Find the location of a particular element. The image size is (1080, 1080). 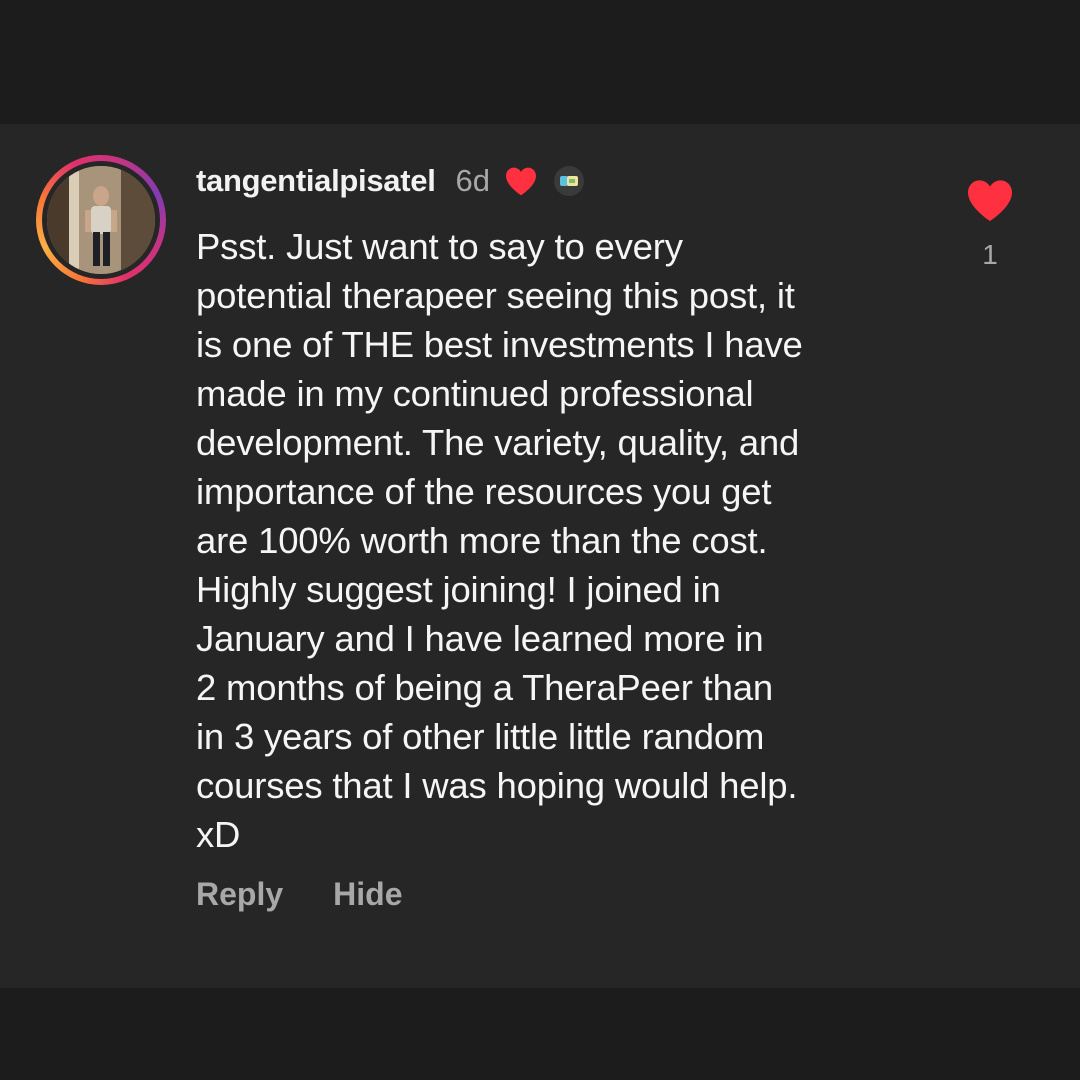

like-count: 1 is located at coordinates (990, 254).